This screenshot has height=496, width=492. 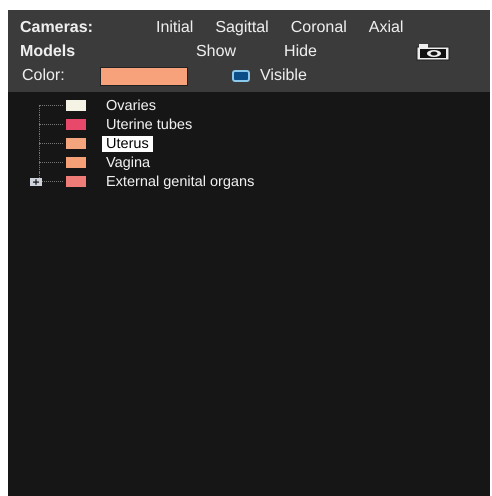 I want to click on camera-view-button: Initial, so click(x=175, y=28).